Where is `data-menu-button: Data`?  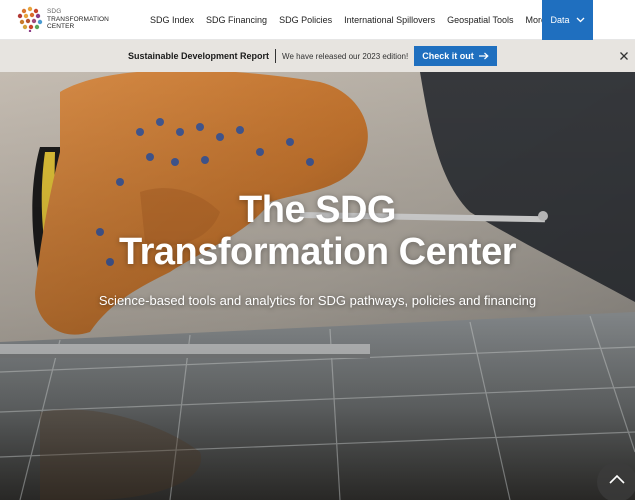
data-menu-button: Data is located at coordinates (567, 20).